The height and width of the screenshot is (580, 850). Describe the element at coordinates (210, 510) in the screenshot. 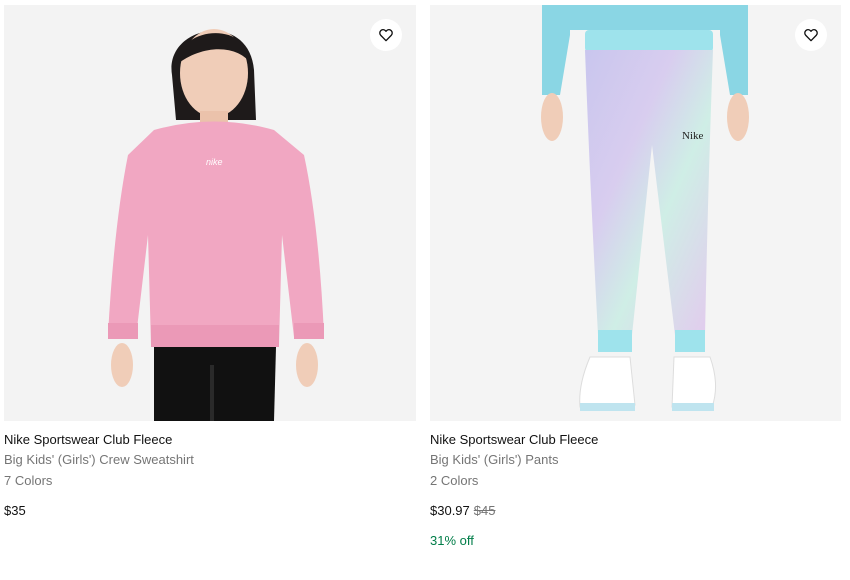

I see `price-row: $35` at that location.